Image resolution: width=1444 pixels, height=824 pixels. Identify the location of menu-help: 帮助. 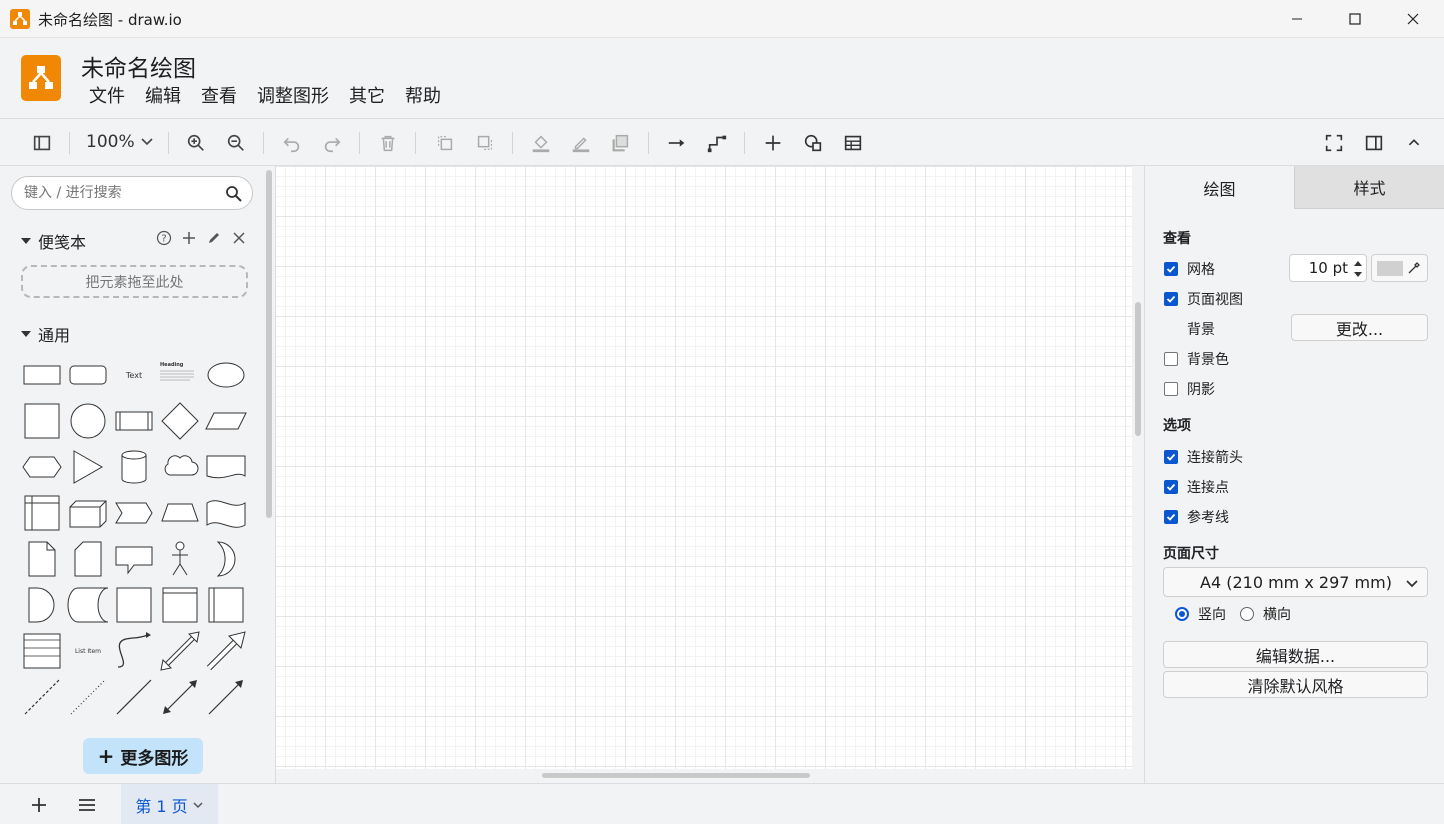
(423, 97).